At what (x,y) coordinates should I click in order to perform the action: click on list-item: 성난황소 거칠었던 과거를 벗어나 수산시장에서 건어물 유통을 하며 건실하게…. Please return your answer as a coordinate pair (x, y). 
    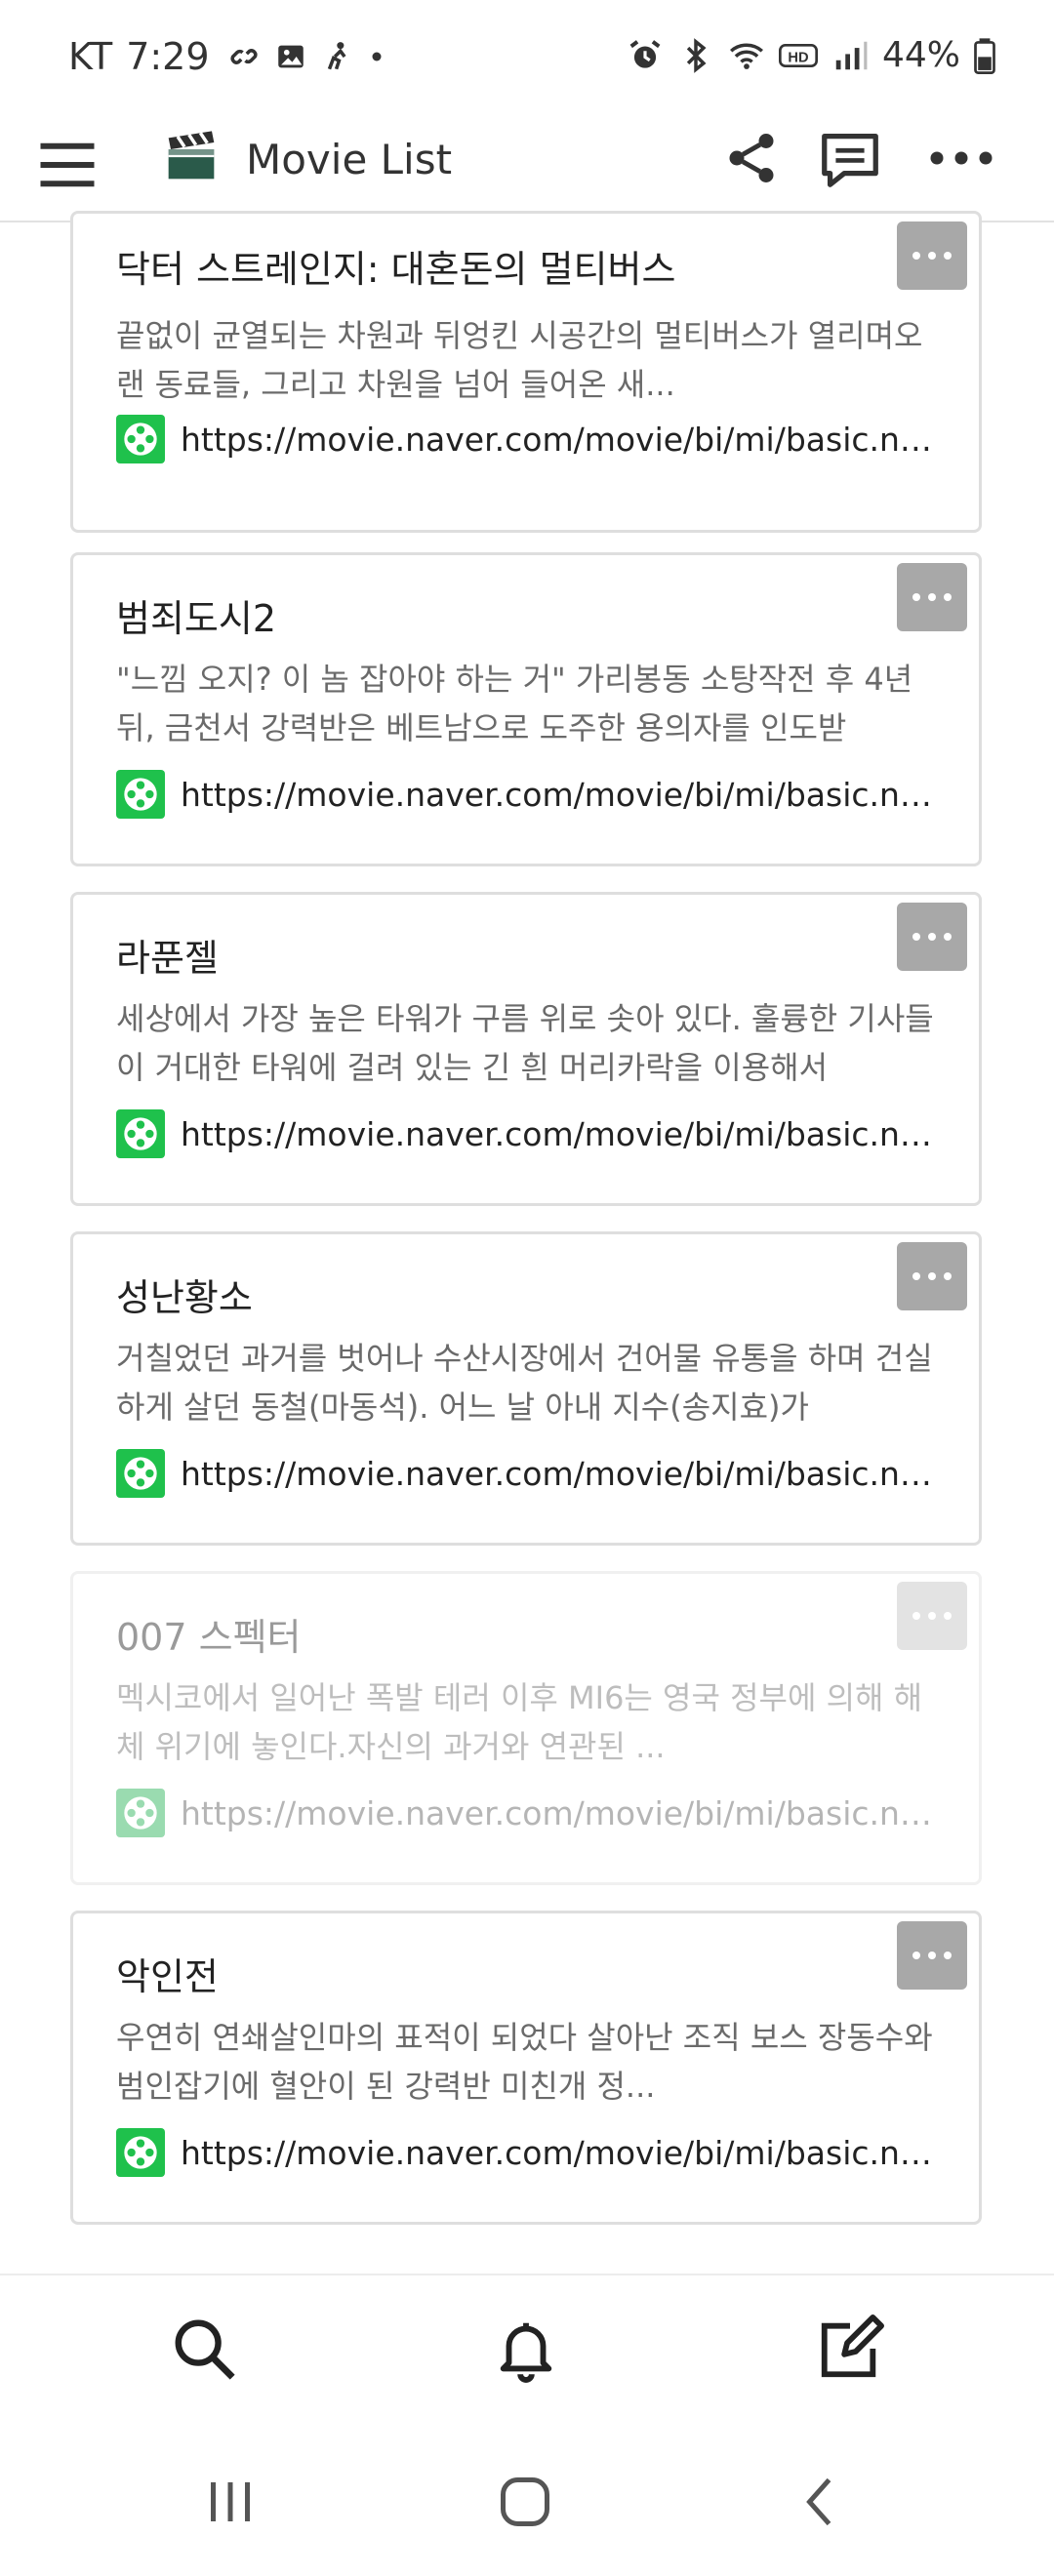
    Looking at the image, I should click on (526, 1388).